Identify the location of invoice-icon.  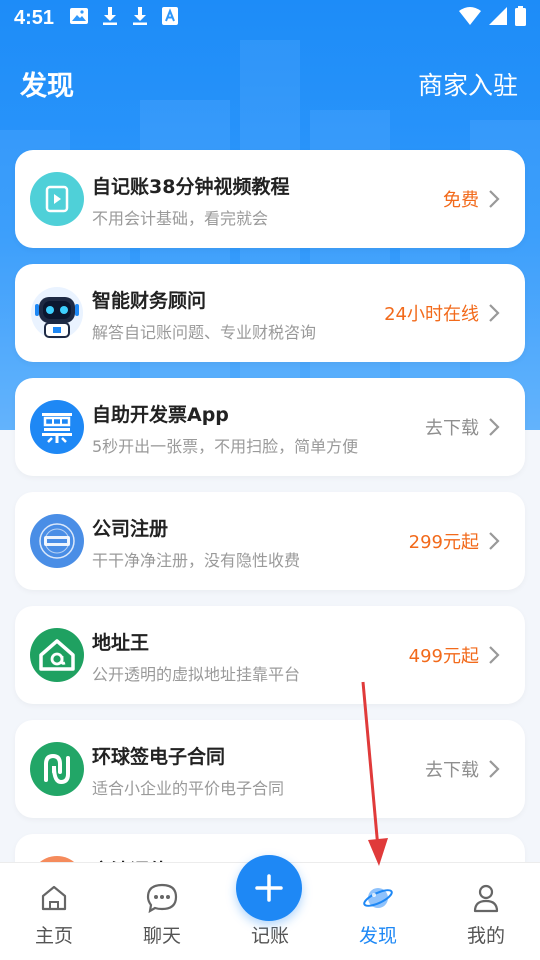
(57, 427).